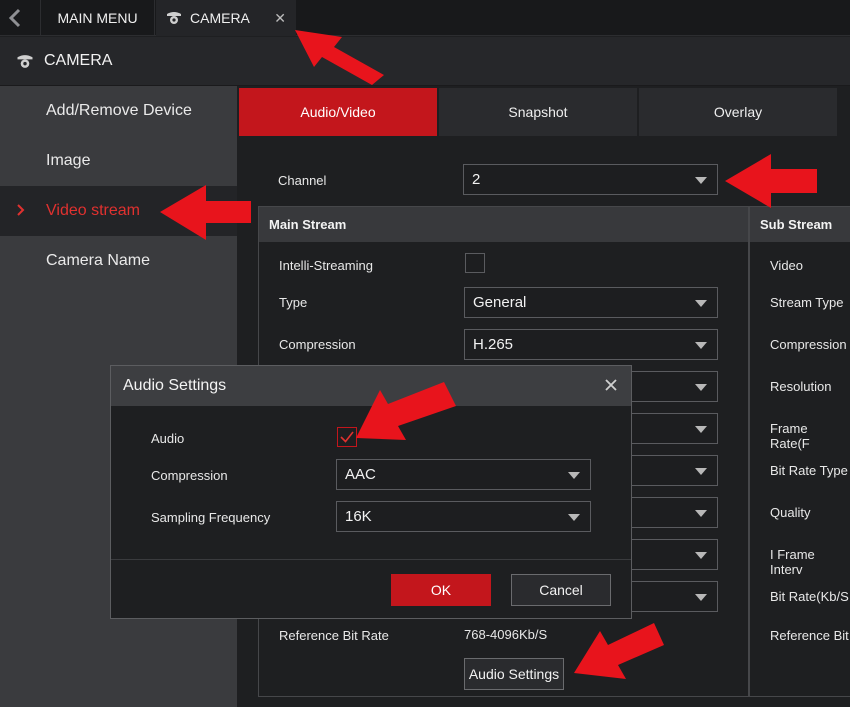 The height and width of the screenshot is (707, 850). Describe the element at coordinates (168, 438) in the screenshot. I see `audio-label: Audio` at that location.